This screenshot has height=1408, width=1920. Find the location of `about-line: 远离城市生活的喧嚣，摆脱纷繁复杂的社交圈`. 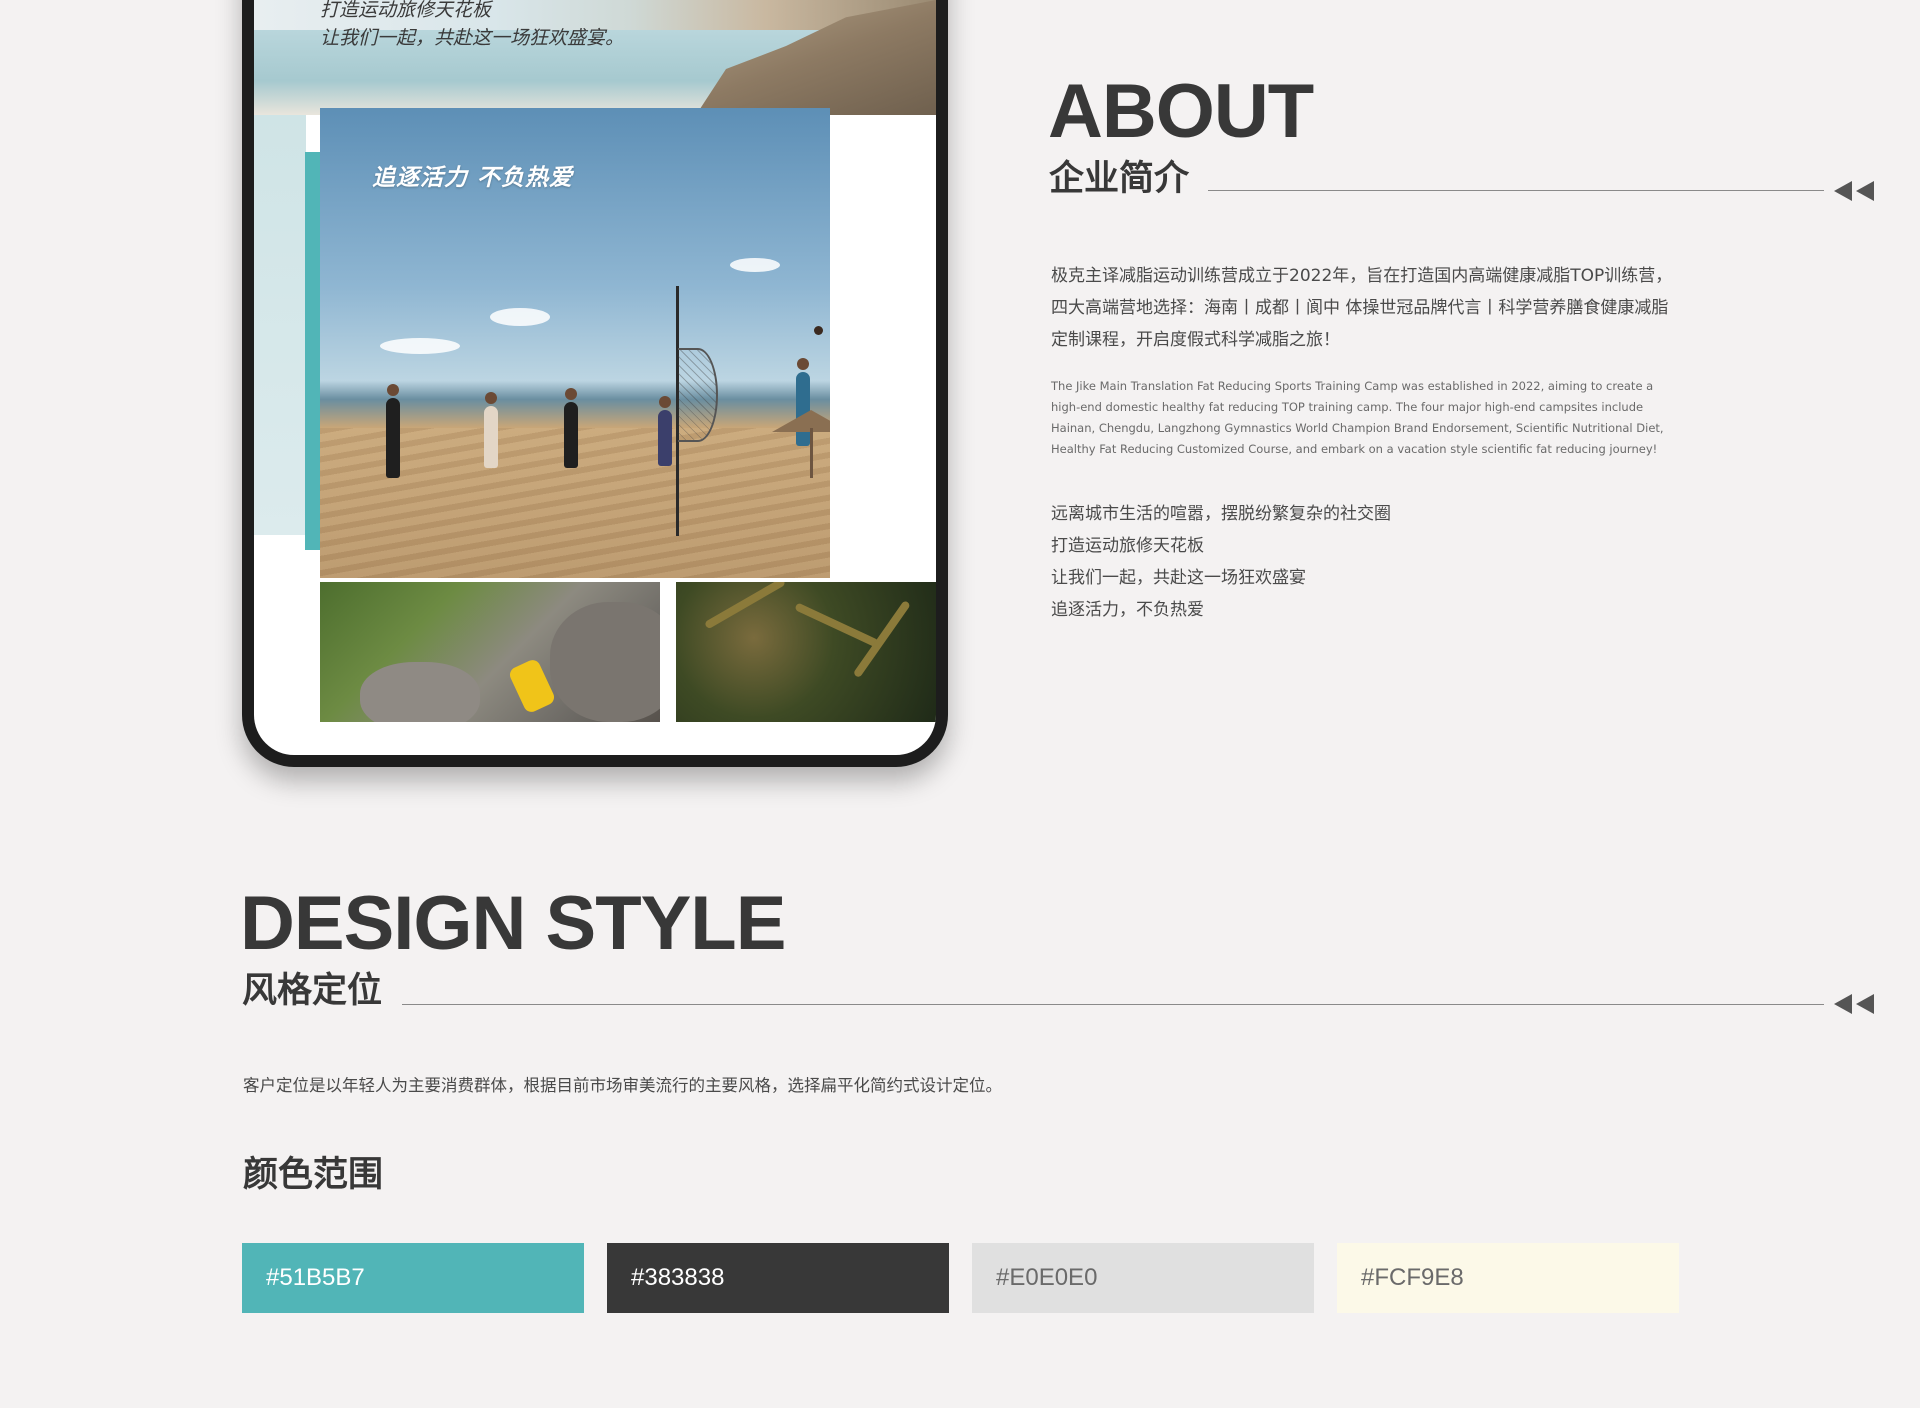

about-line: 远离城市生活的喧嚣，摆脱纷繁复杂的社交圈 is located at coordinates (1221, 514).